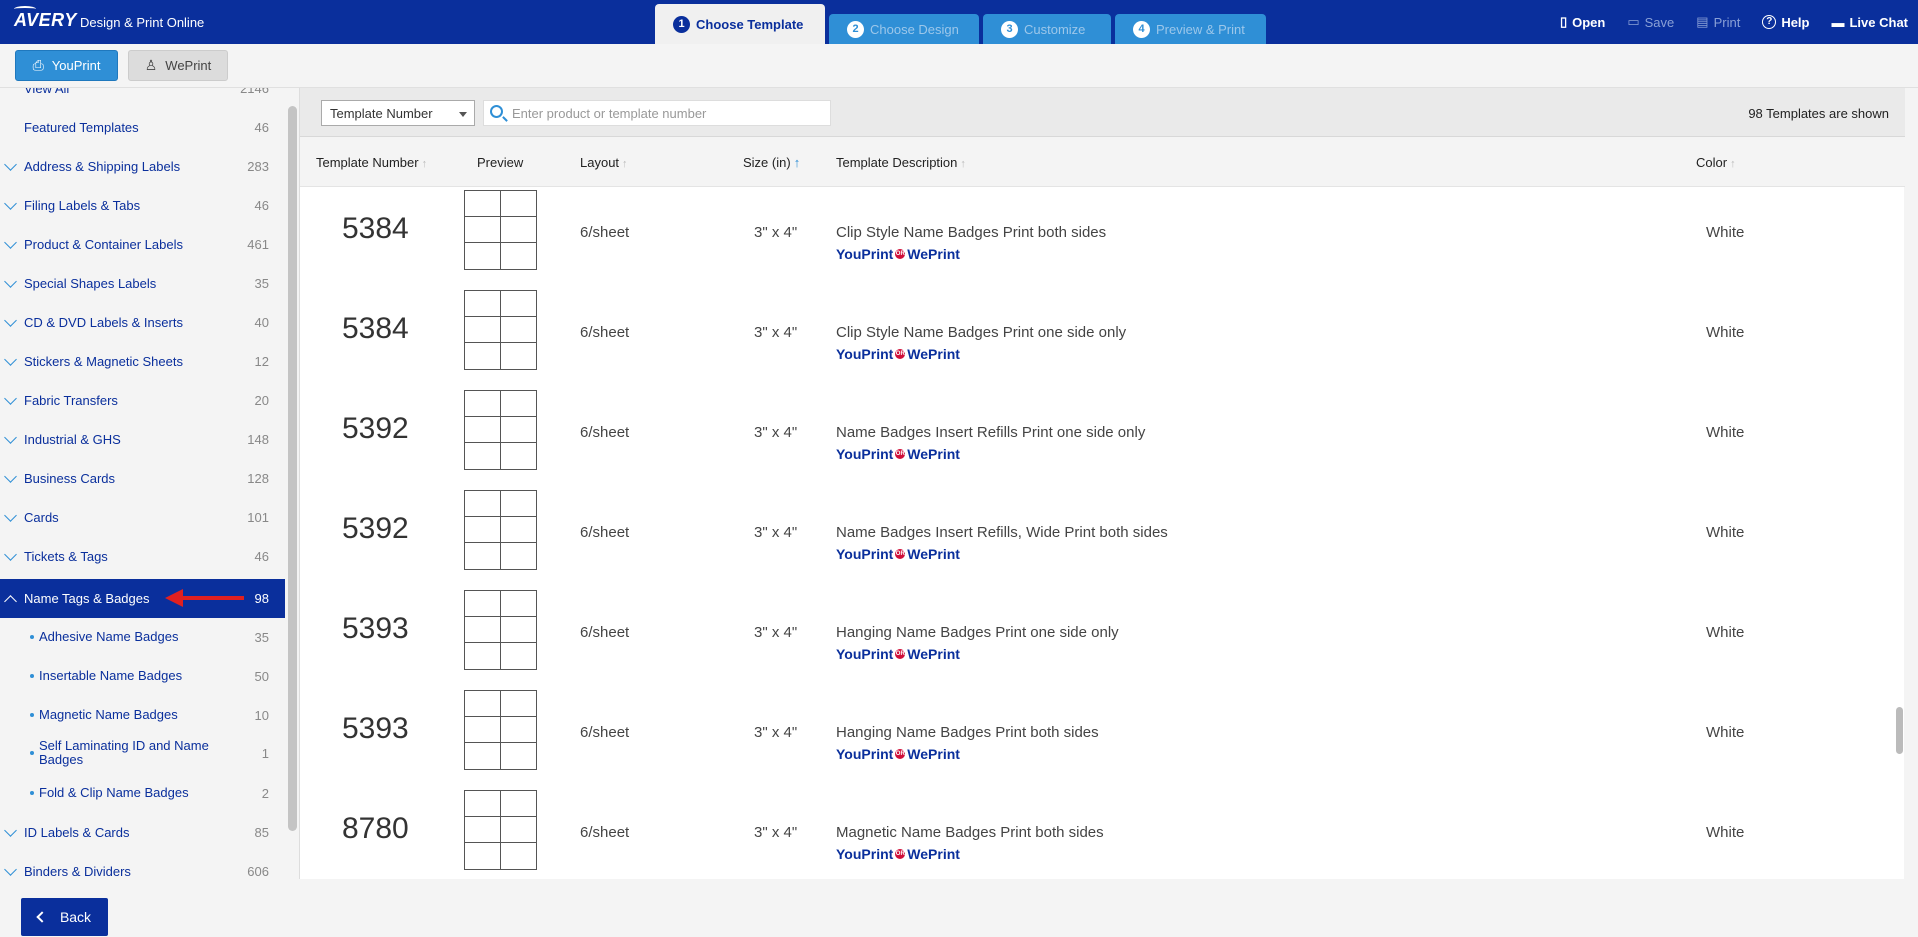 The image size is (1918, 937). I want to click on step-customize: 3 Customize, so click(1047, 29).